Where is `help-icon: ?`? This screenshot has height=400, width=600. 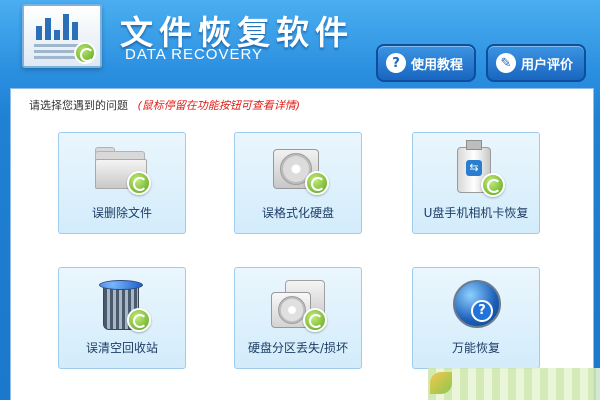 help-icon: ? is located at coordinates (396, 63).